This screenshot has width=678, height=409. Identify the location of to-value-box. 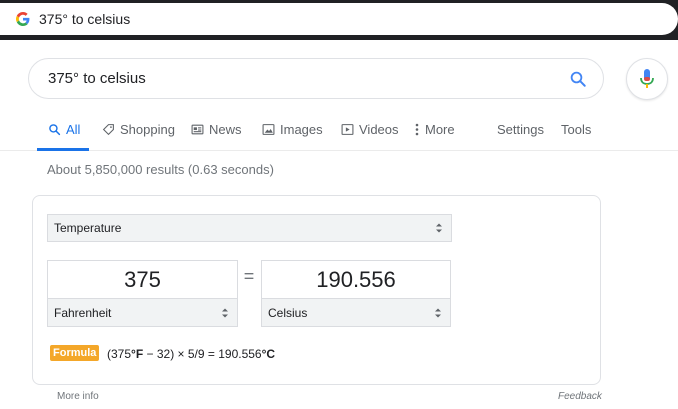
(356, 279).